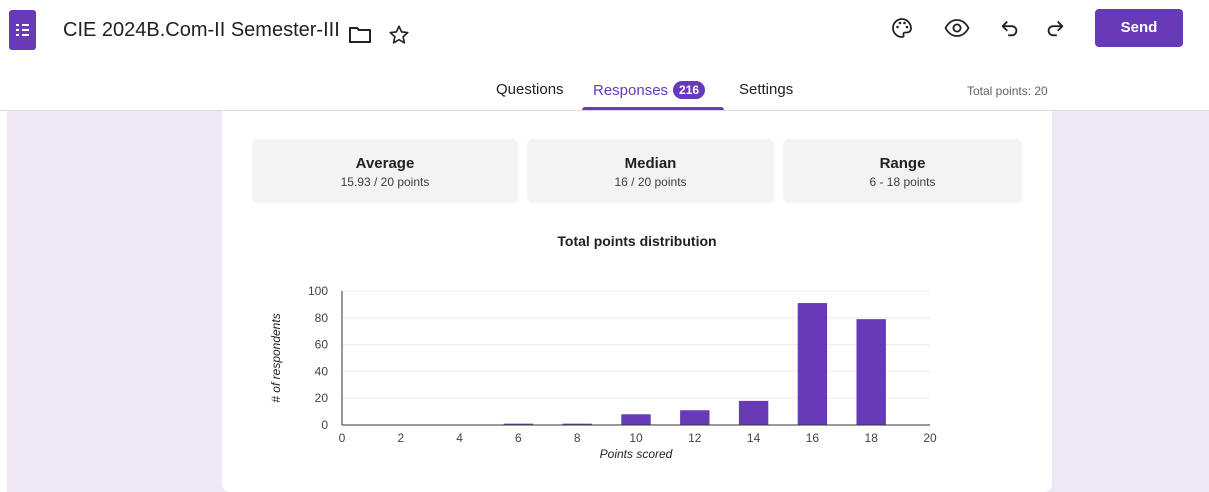 The image size is (1209, 492). I want to click on range-value: 6 - 18 points, so click(902, 182).